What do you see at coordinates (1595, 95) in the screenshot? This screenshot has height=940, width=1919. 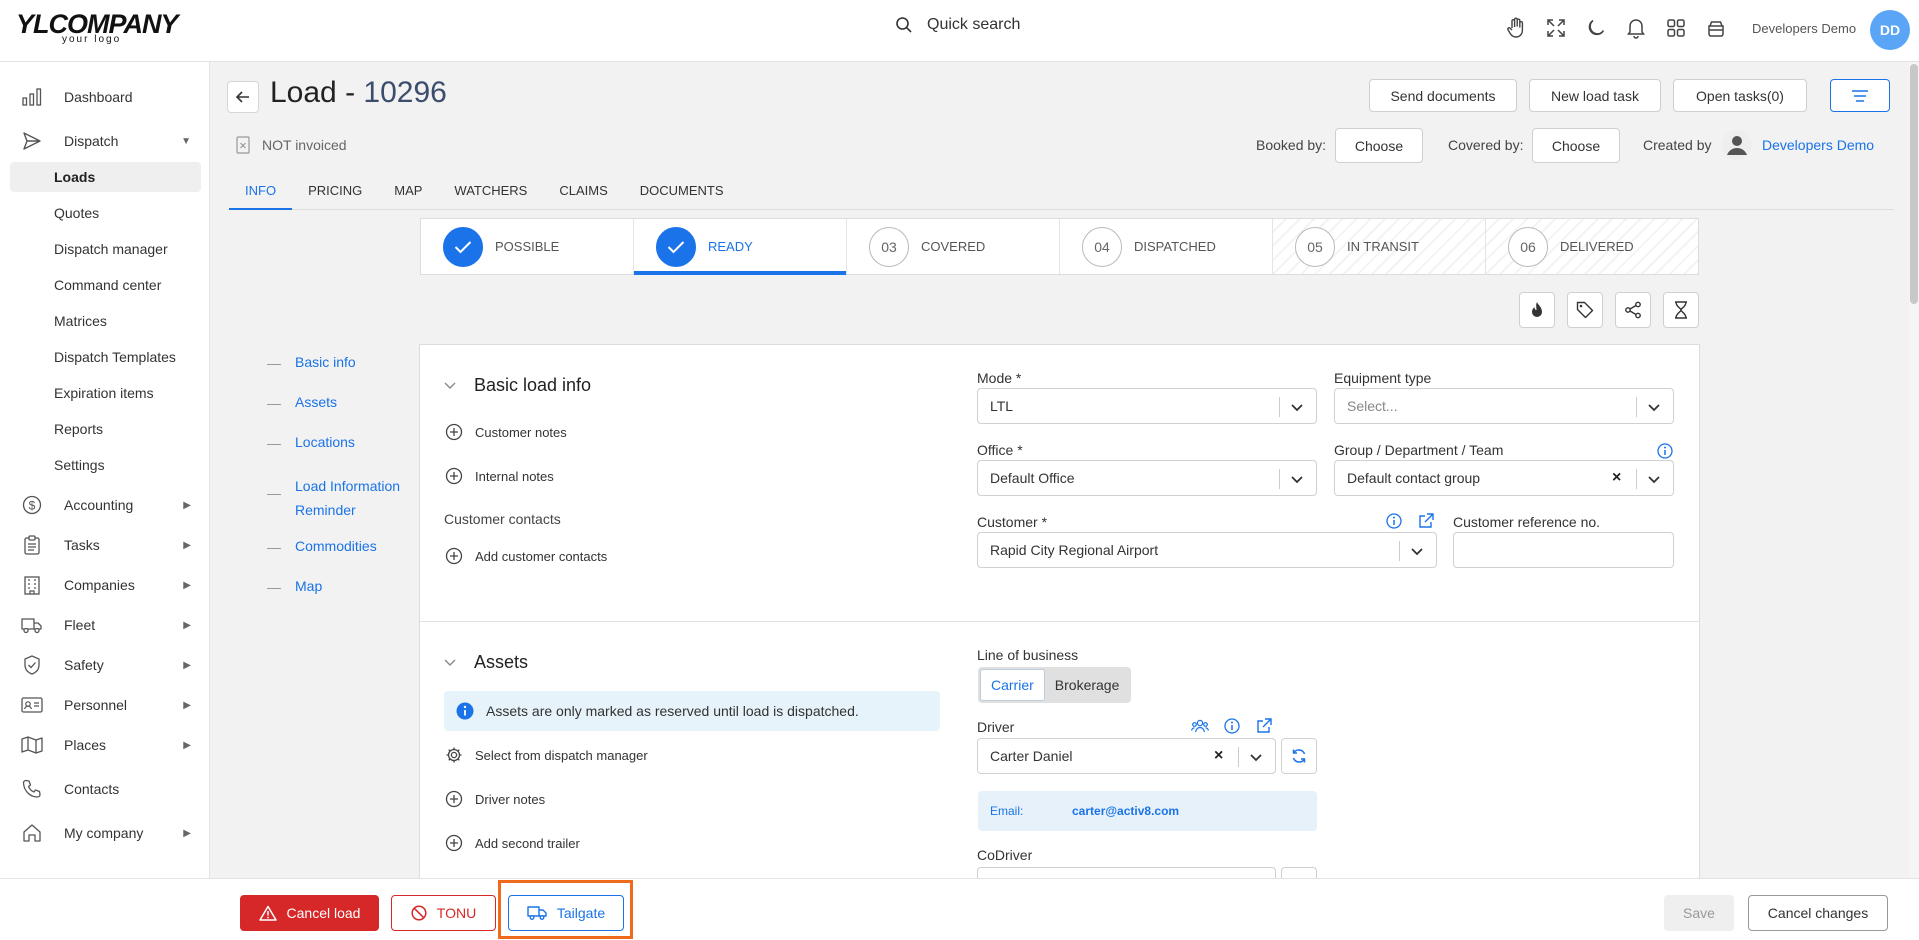 I see `new-load-task-button: New load task` at bounding box center [1595, 95].